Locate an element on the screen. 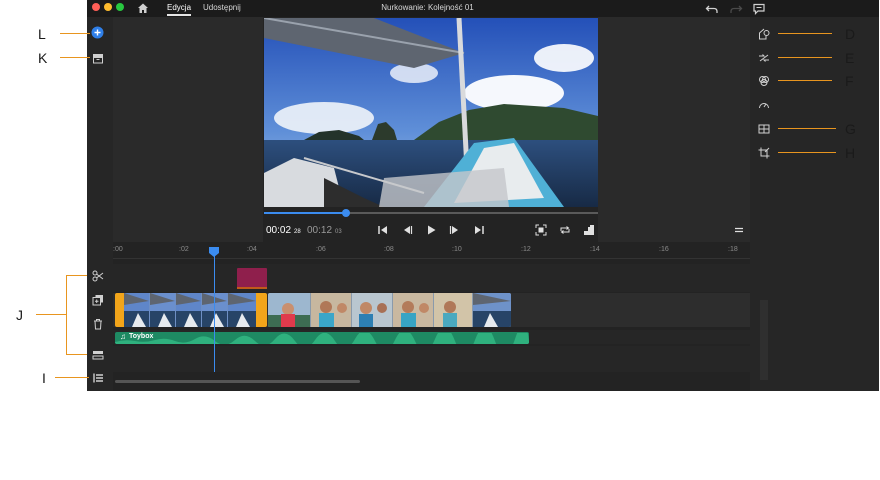  go-to-start-icon is located at coordinates (383, 232).